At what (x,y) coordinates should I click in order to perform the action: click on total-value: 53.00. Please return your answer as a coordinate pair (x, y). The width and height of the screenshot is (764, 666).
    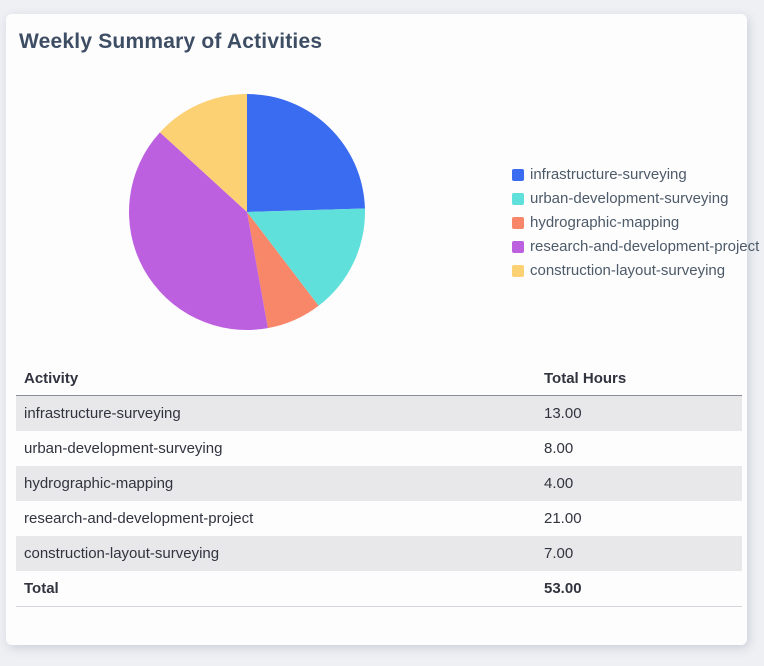
    Looking at the image, I should click on (639, 589).